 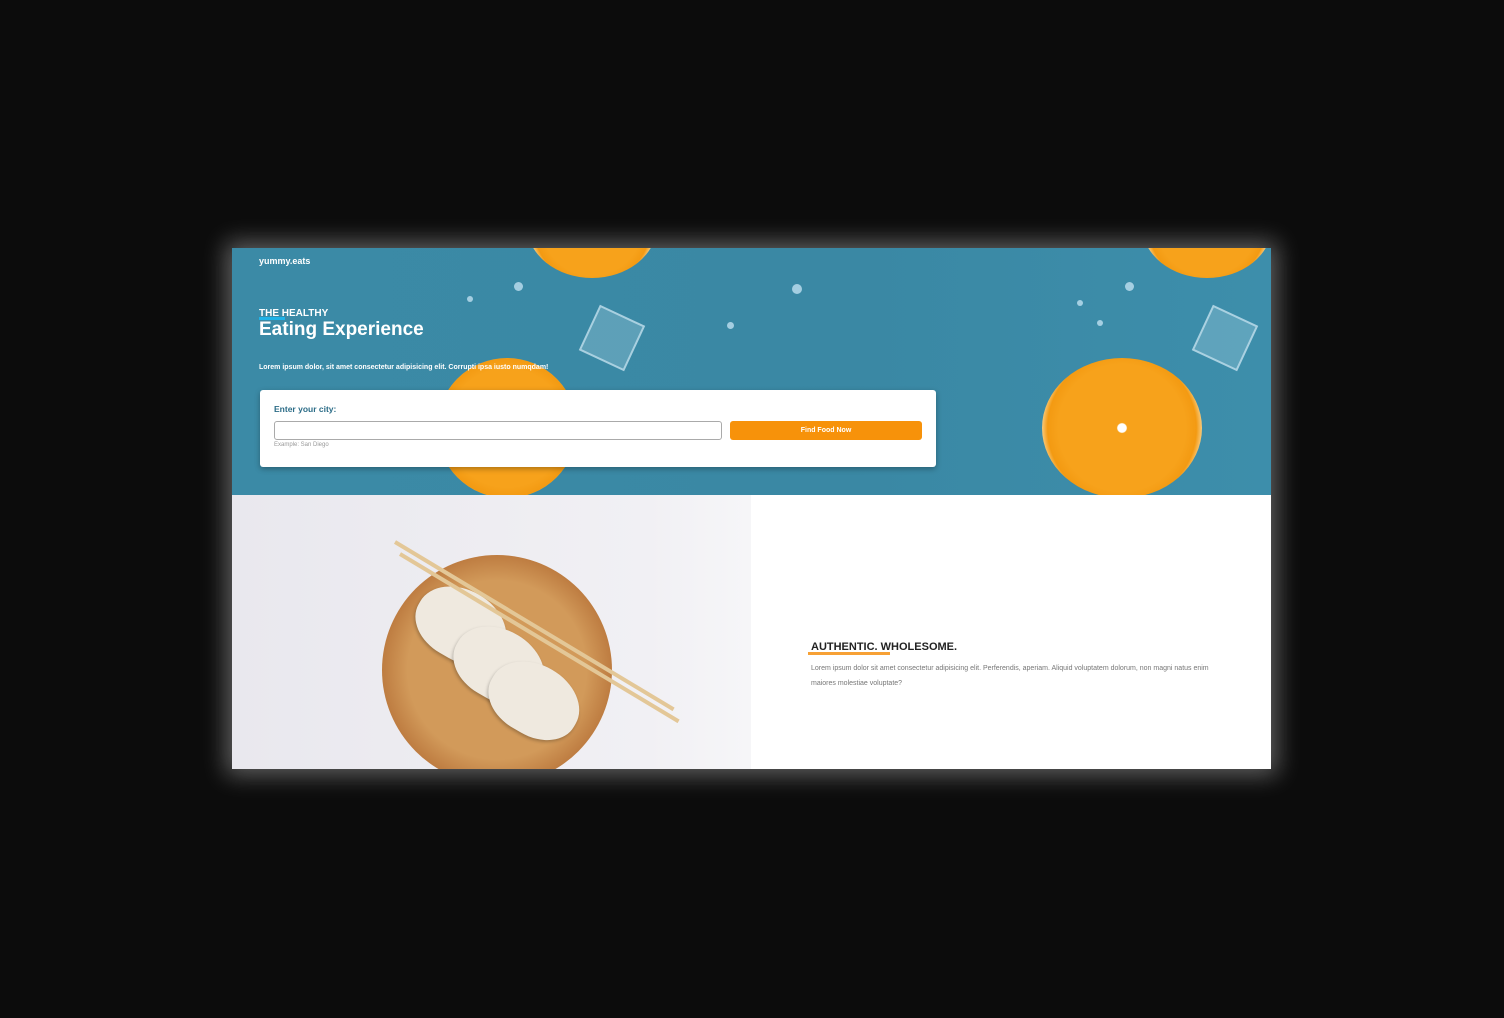 I want to click on dumplings-image, so click(x=491, y=632).